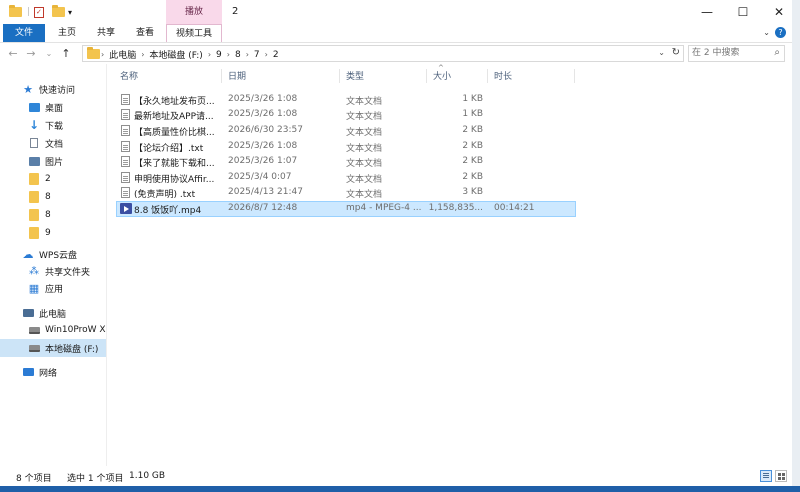 This screenshot has width=800, height=492. I want to click on breadcrumb-item: 8, so click(238, 55).